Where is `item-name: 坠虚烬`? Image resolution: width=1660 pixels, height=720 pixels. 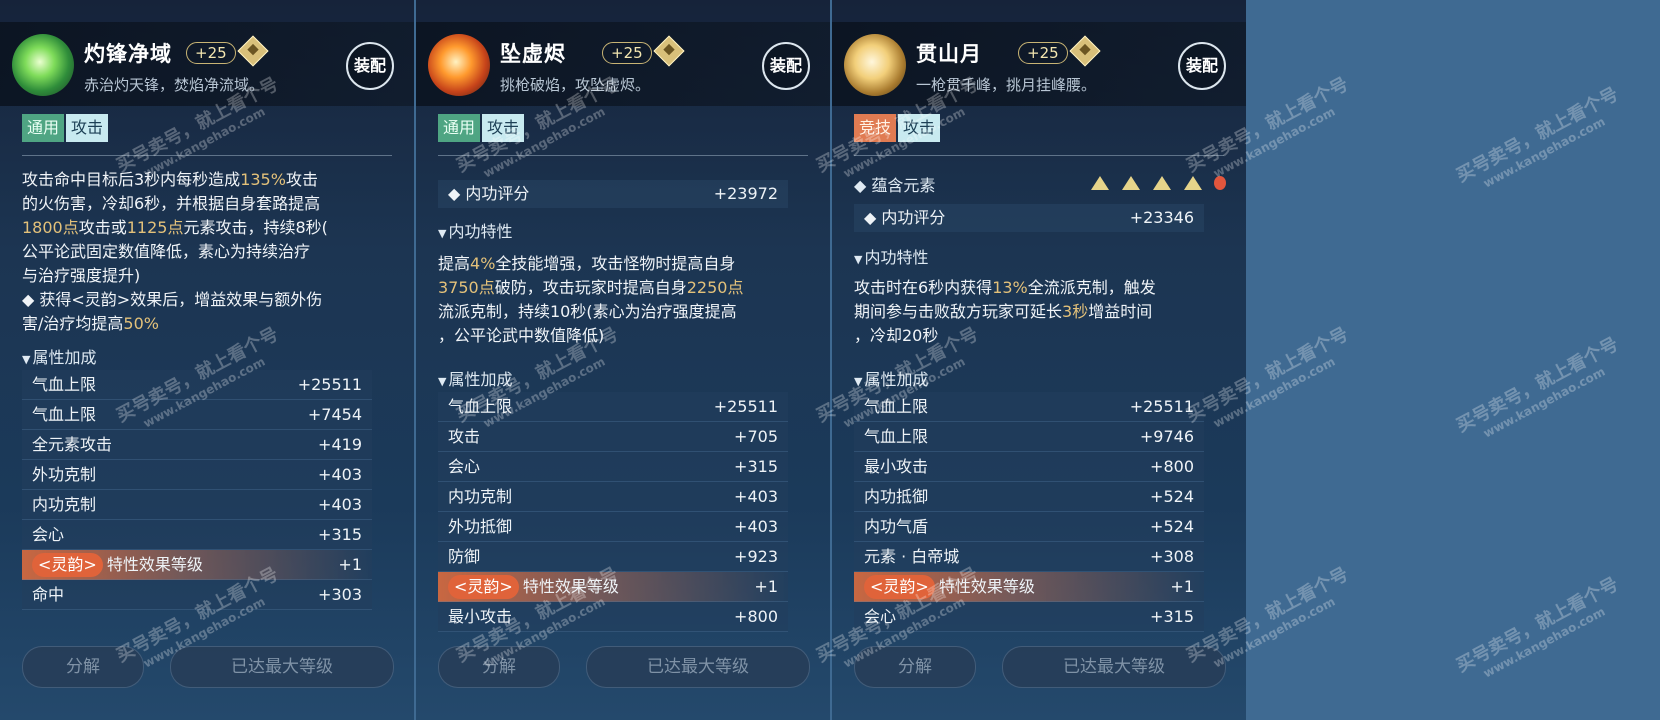 item-name: 坠虚烬 is located at coordinates (533, 54).